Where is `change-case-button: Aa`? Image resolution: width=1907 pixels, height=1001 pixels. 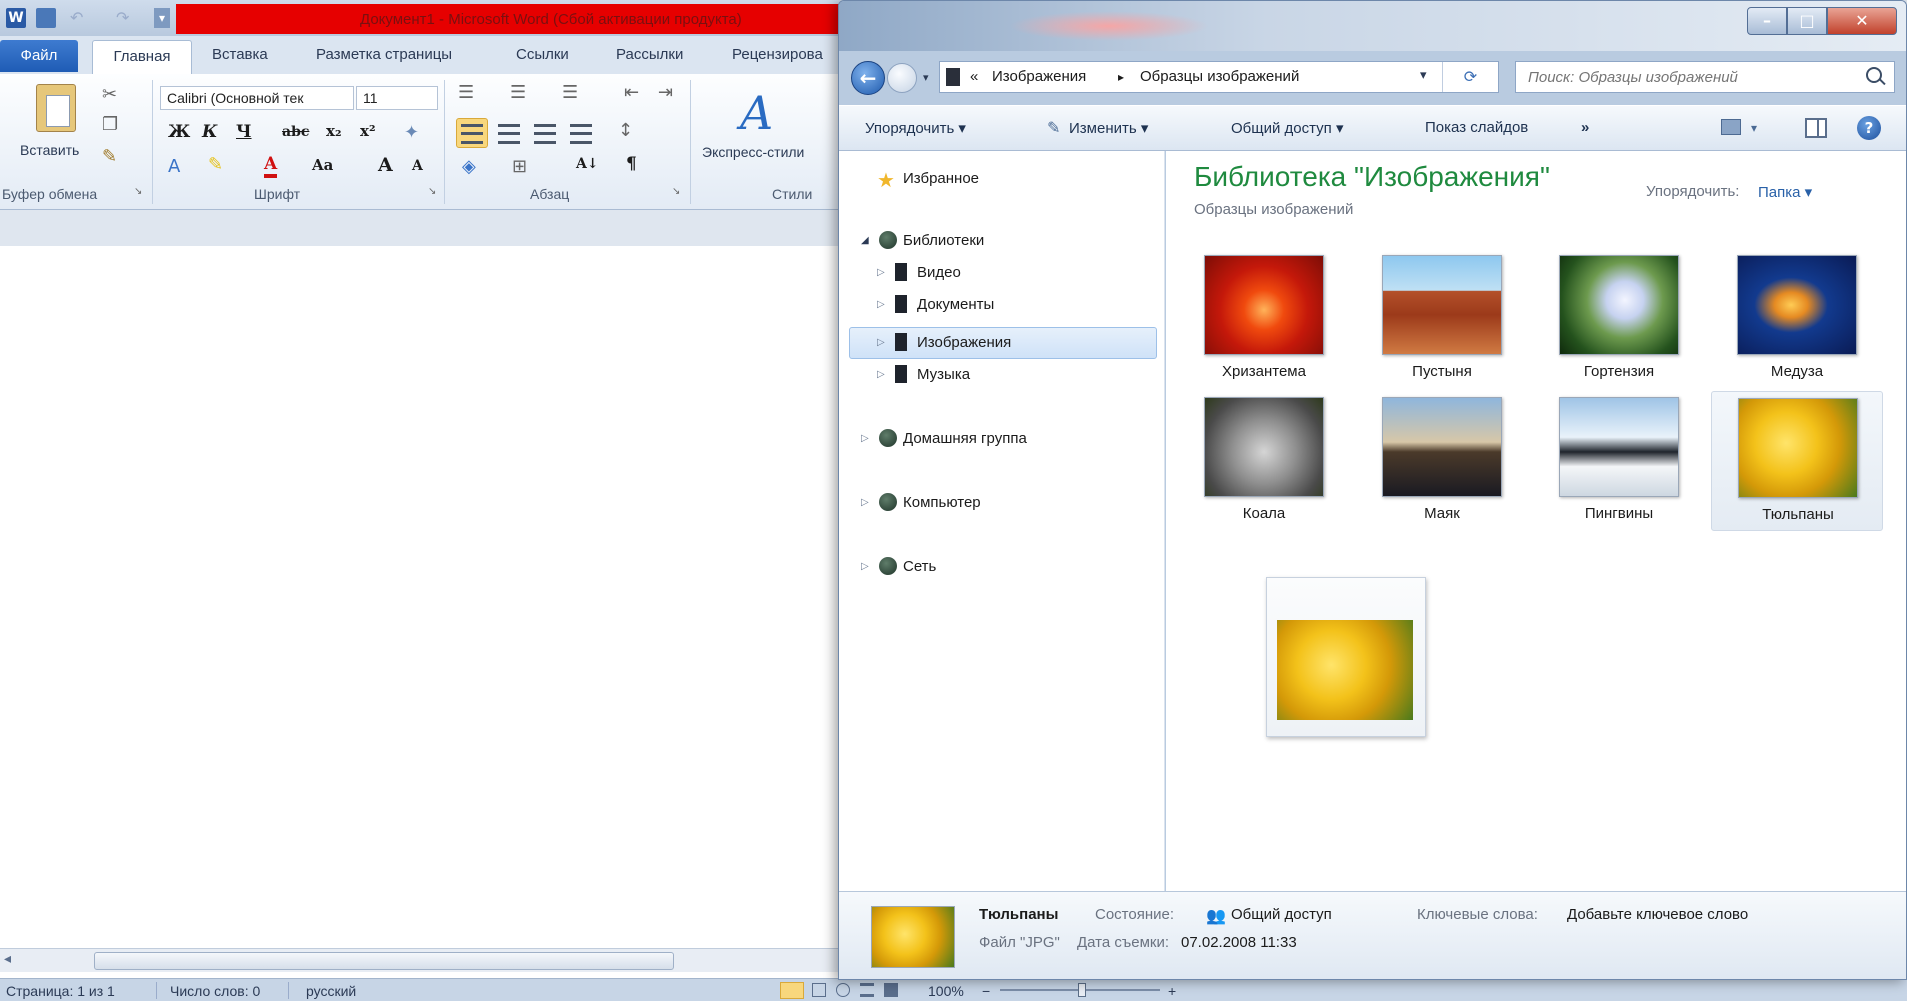 change-case-button: Aa is located at coordinates (322, 165).